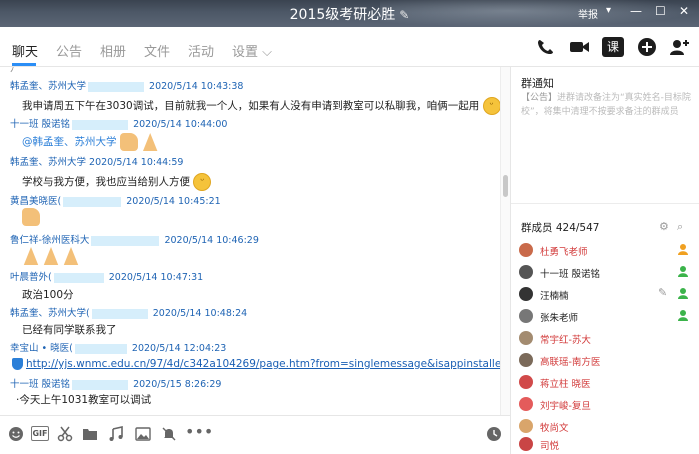 Image resolution: width=699 pixels, height=454 pixels. I want to click on message-text: ·今天上午1031教室可以调试, so click(83, 399).